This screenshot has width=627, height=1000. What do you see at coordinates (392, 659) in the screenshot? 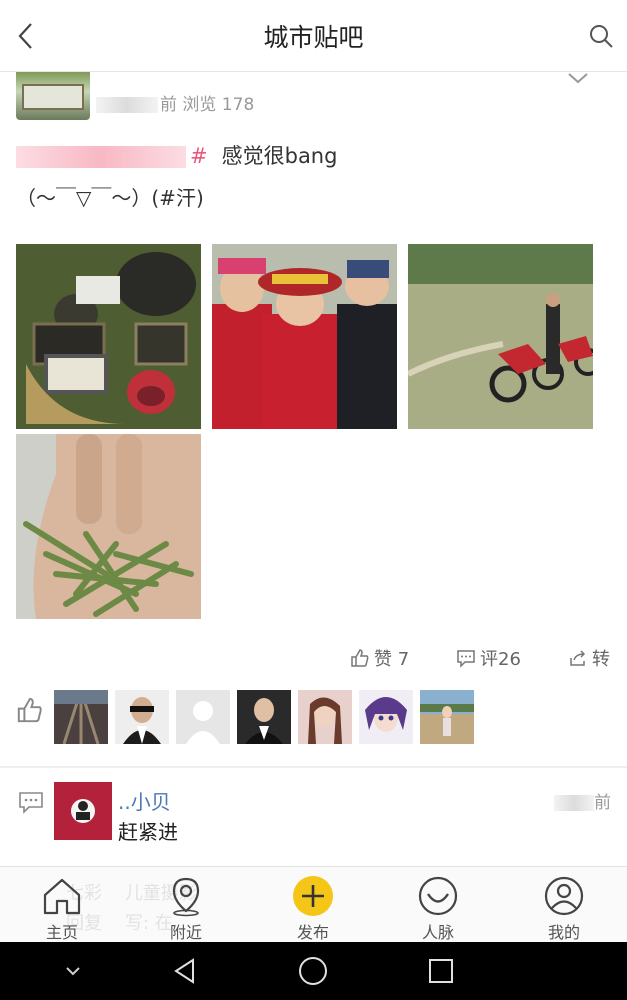
I see `like-count: 赞 7` at bounding box center [392, 659].